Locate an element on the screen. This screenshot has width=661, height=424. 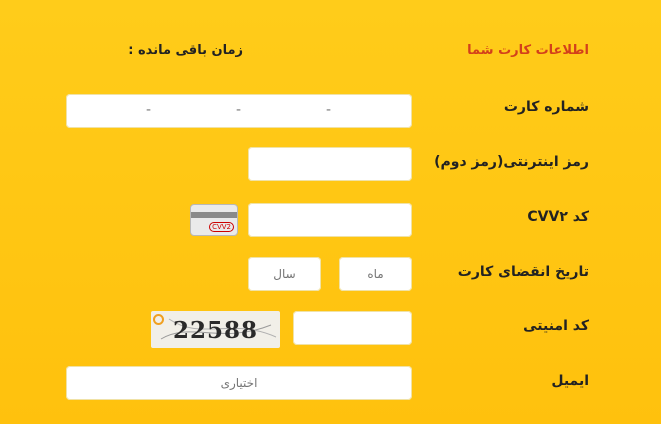
security-code-field is located at coordinates (352, 328).